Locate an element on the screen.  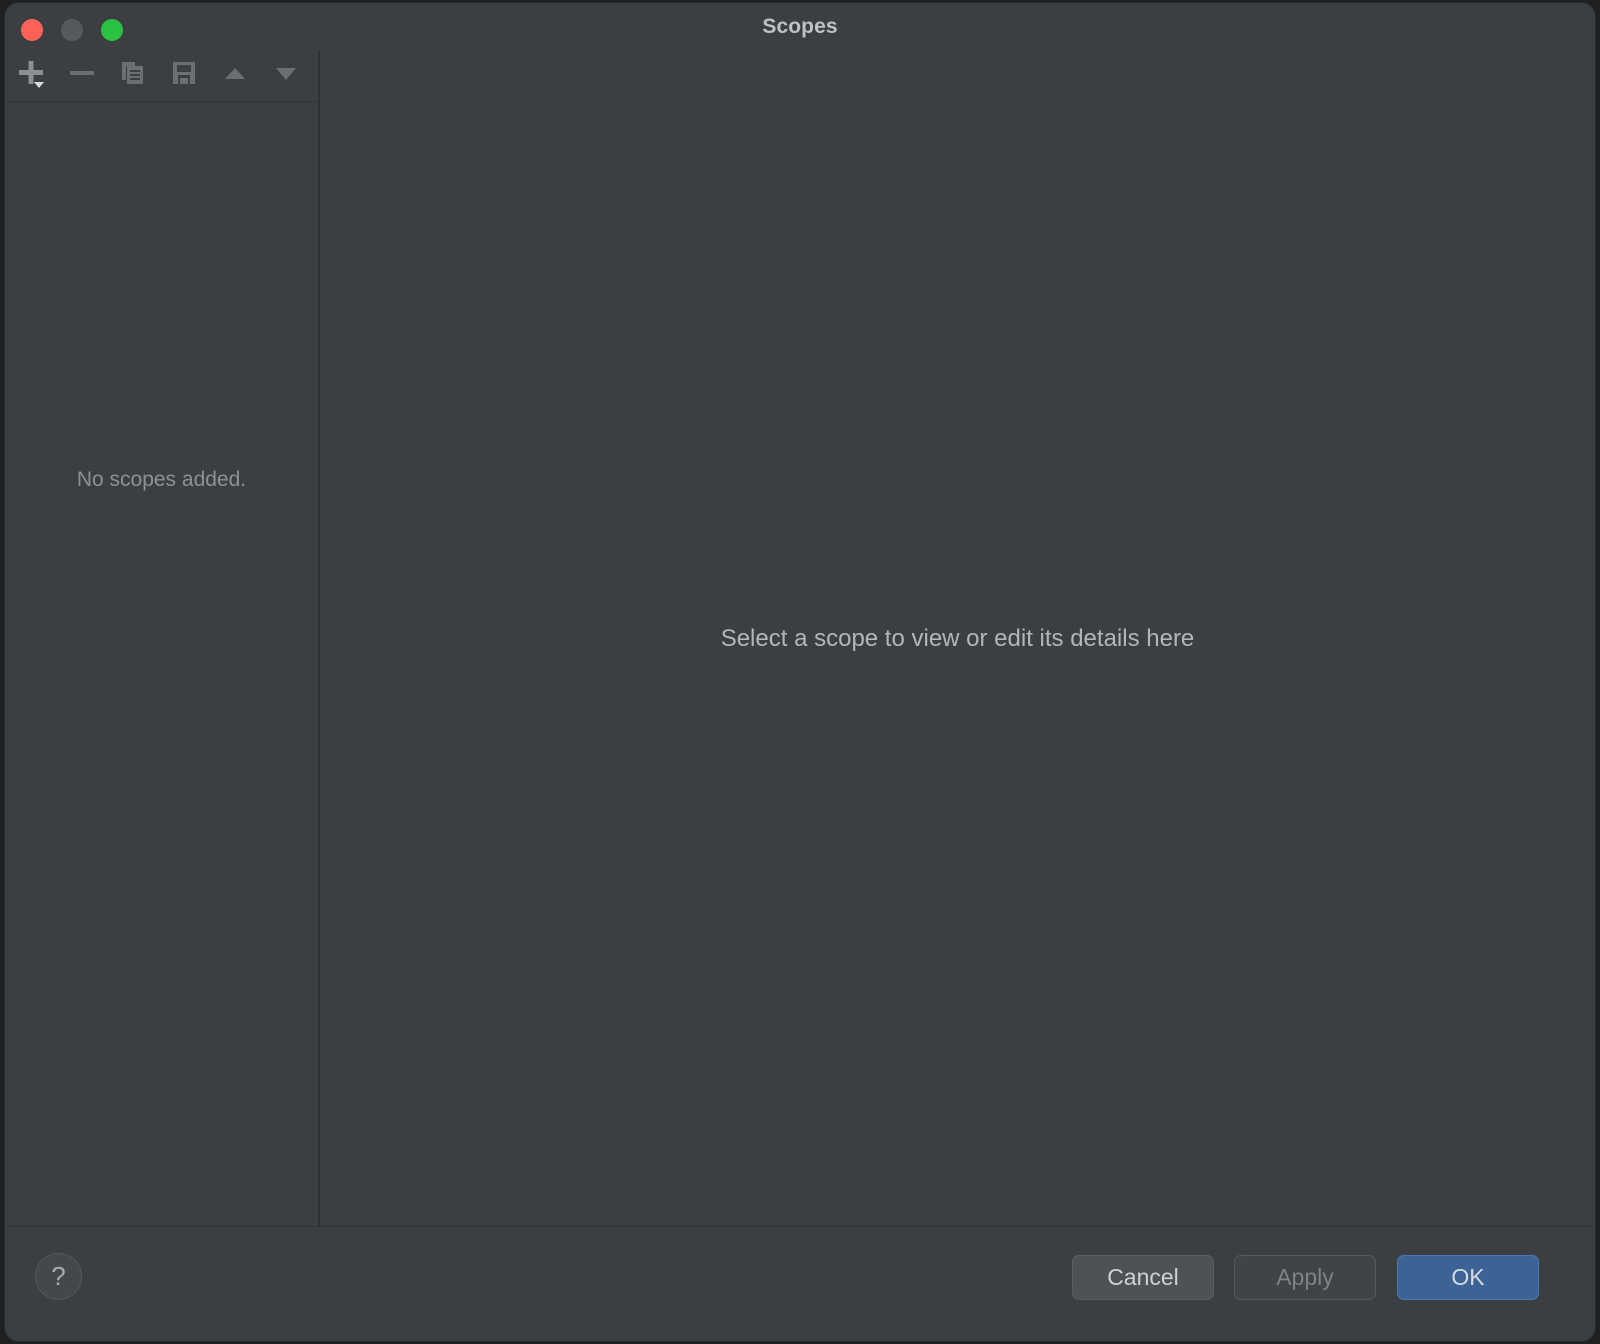
move-scope-up-button is located at coordinates (234, 75).